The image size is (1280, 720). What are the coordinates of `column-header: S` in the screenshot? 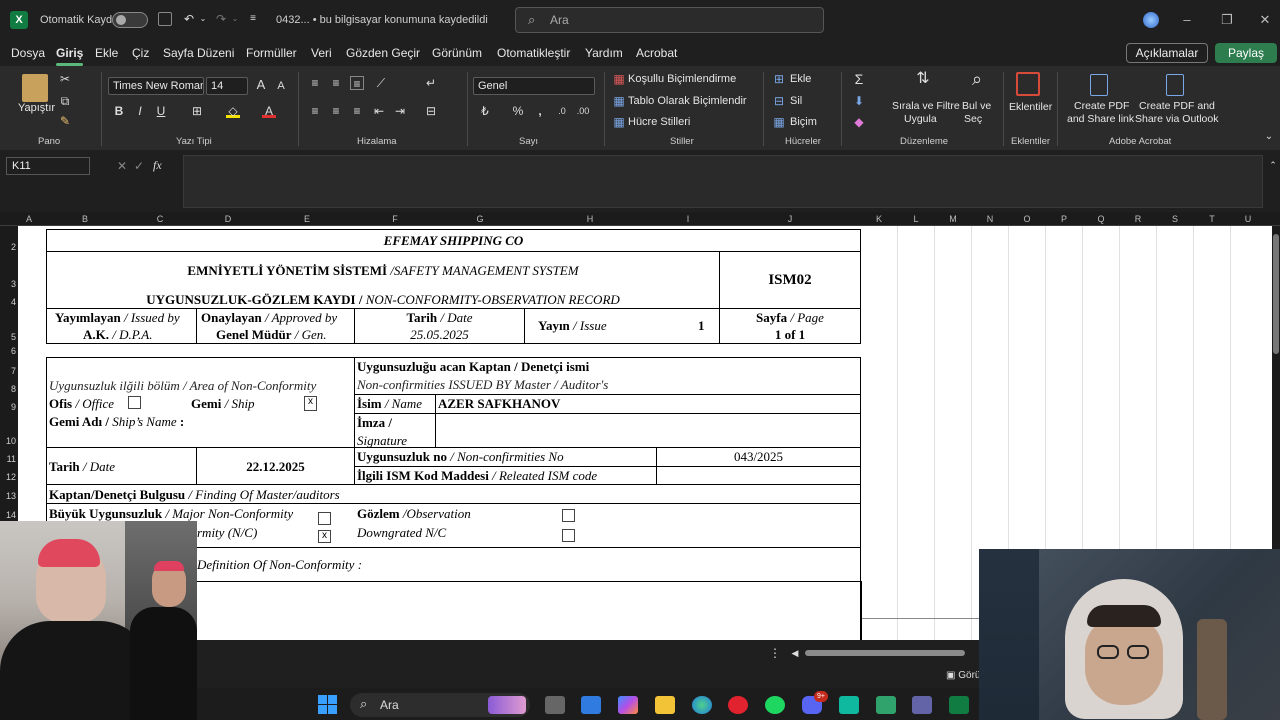 It's located at (1175, 219).